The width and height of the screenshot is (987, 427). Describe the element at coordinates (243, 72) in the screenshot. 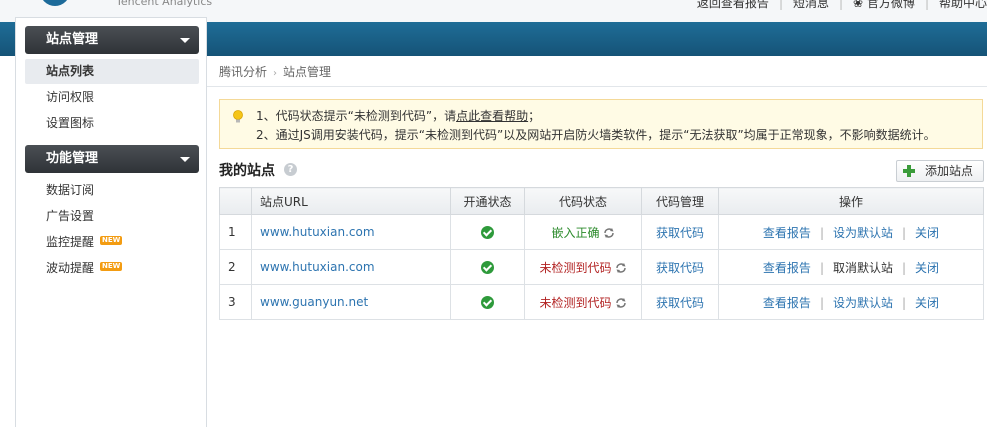

I see `breadcrumb-home: 腾讯分析` at that location.